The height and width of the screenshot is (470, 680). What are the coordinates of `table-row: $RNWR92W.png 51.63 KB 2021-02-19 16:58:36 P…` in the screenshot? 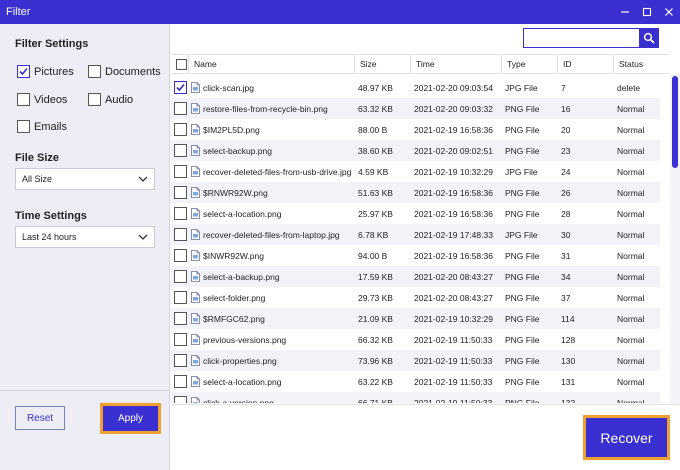 It's located at (415, 192).